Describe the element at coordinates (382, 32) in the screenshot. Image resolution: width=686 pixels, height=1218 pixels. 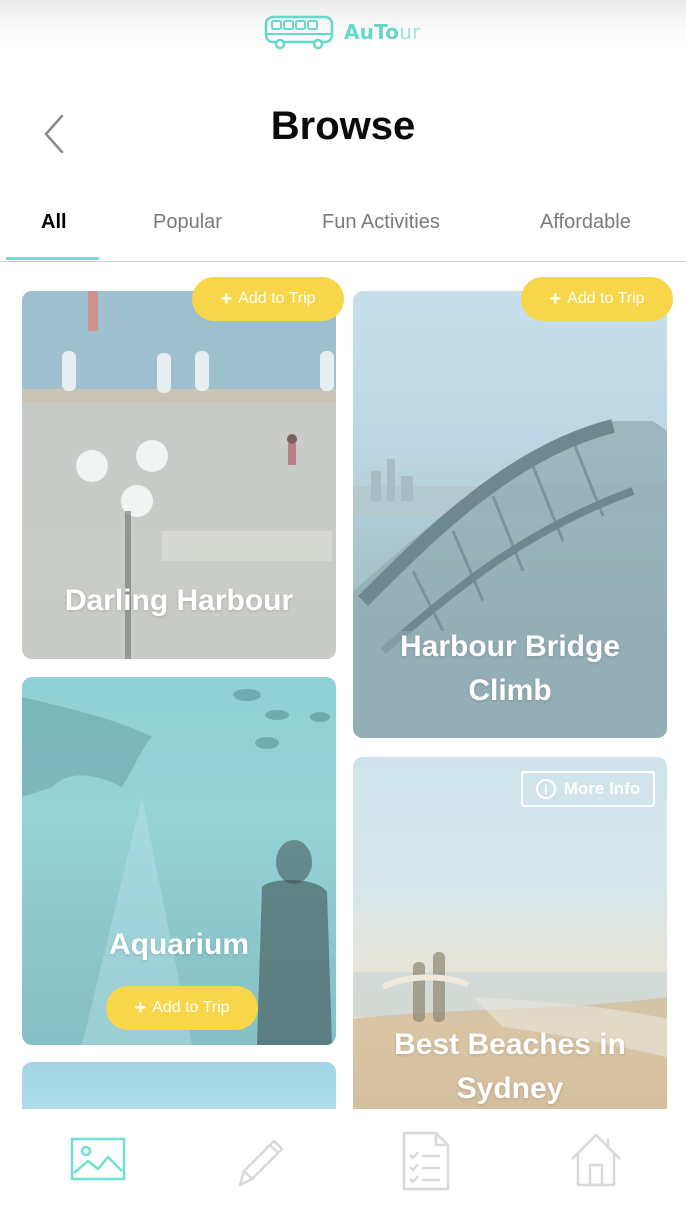
I see `app-logo-text: AuTour` at that location.